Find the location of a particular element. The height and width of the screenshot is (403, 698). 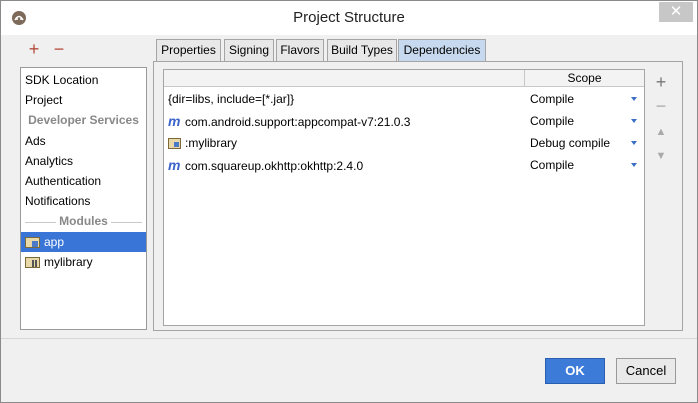

move-up-icon: ▲ is located at coordinates (661, 132).